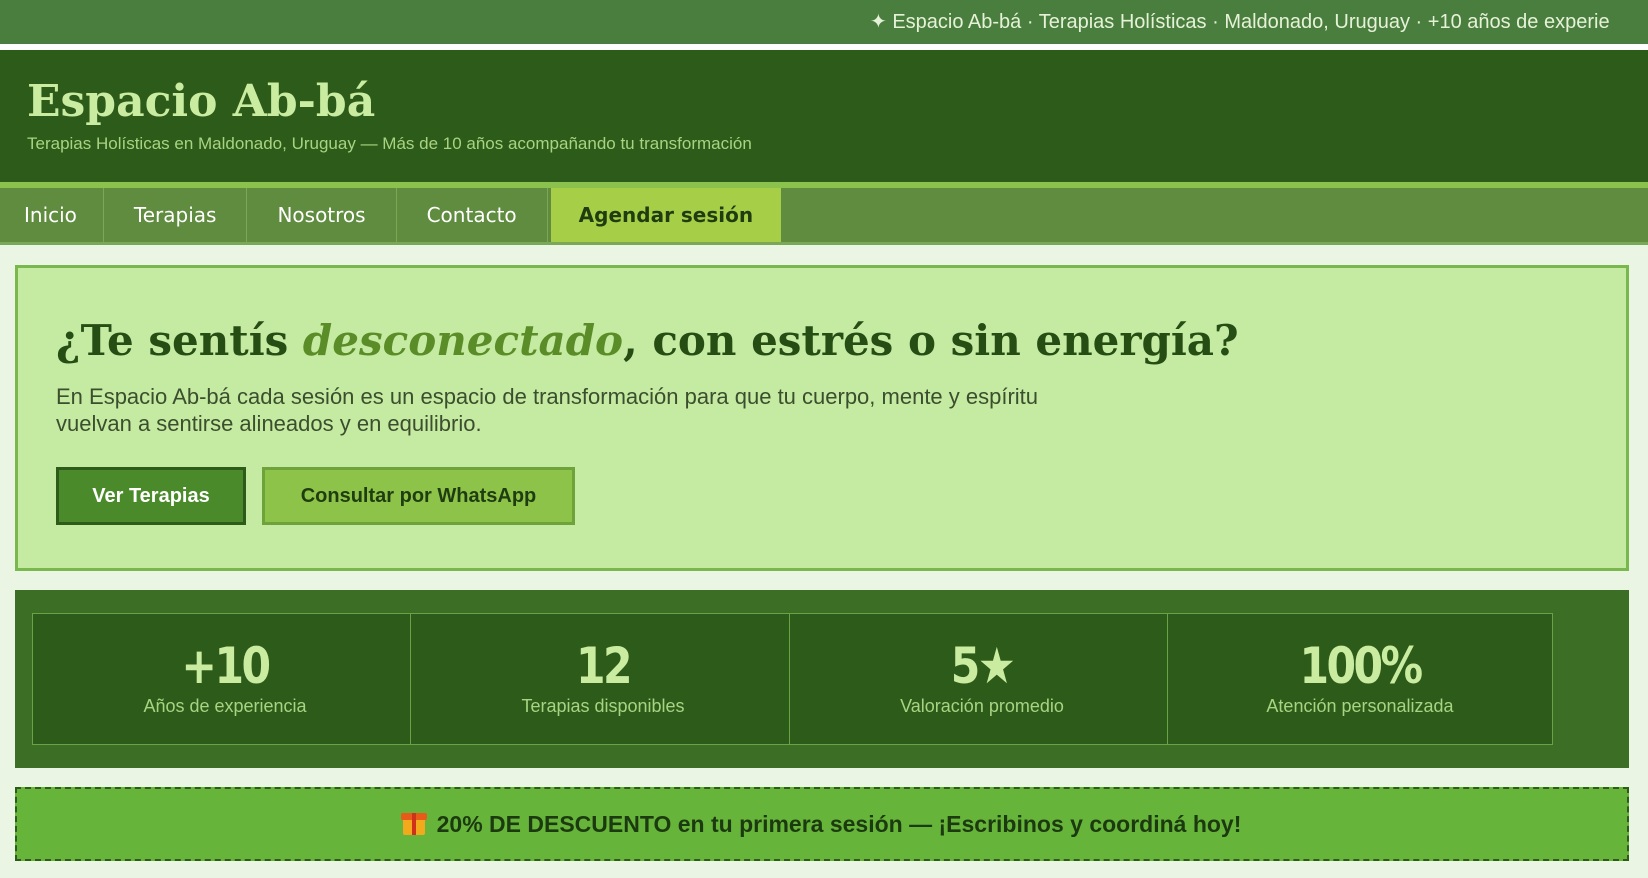 This screenshot has height=878, width=1648. I want to click on stat-label: Atención personalizada, so click(1360, 706).